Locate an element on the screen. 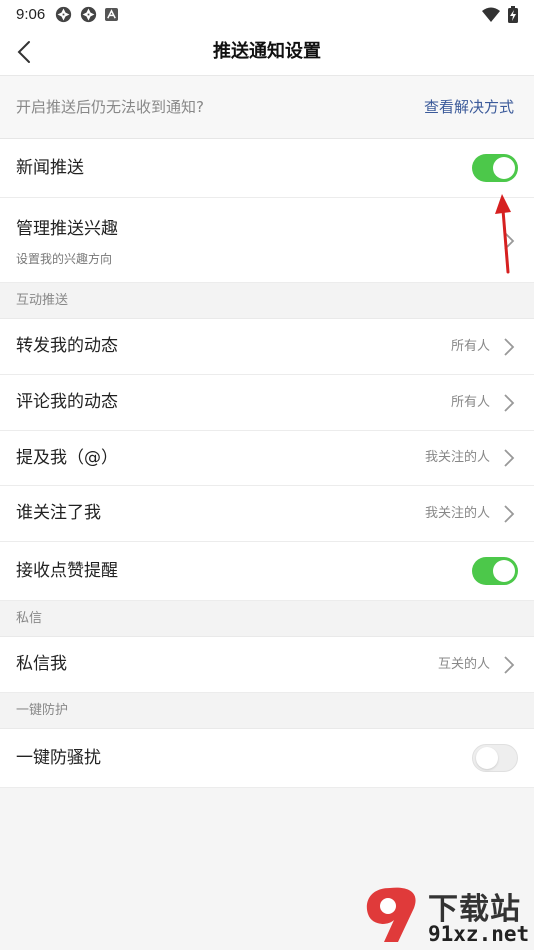 The width and height of the screenshot is (534, 950). notice-bar: 开启推送后仍无法收到通知? 查看解决方式 is located at coordinates (267, 107).